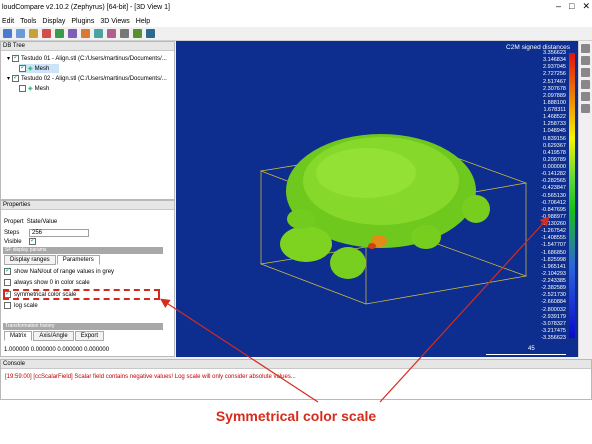  Describe the element at coordinates (586, 6) in the screenshot. I see `close-icon: ✕` at that location.